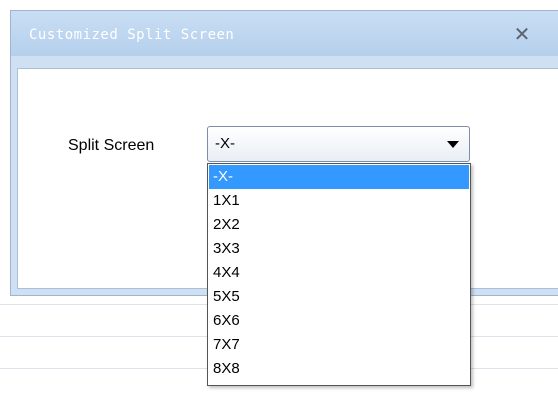  I want to click on dropdown-option: 1X1, so click(339, 201).